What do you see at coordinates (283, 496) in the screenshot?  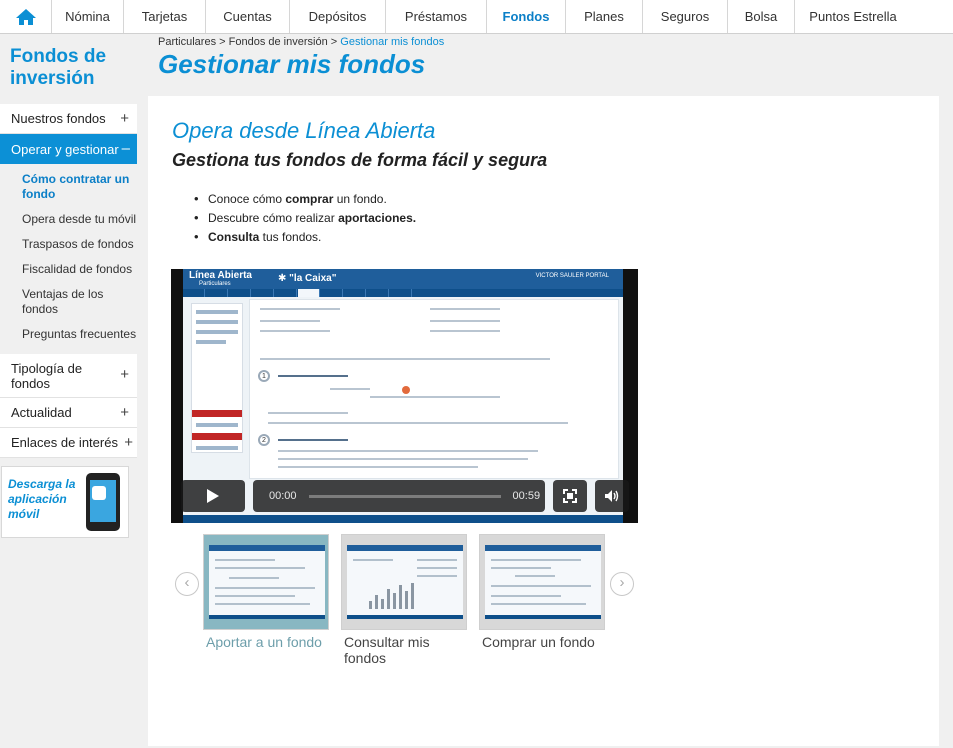 I see `video-time-current: 00:00` at bounding box center [283, 496].